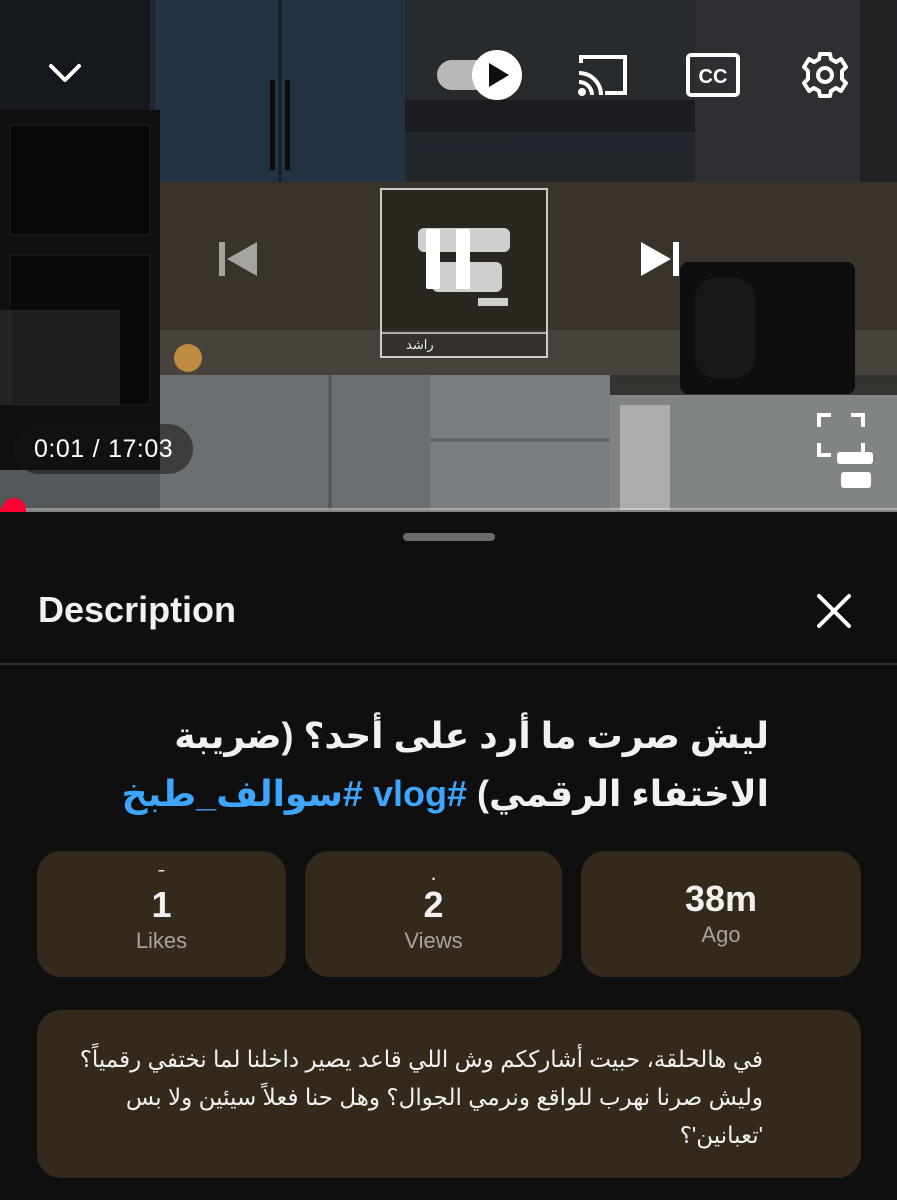 The height and width of the screenshot is (1200, 897). Describe the element at coordinates (855, 470) in the screenshot. I see `corner-channel-logo` at that location.